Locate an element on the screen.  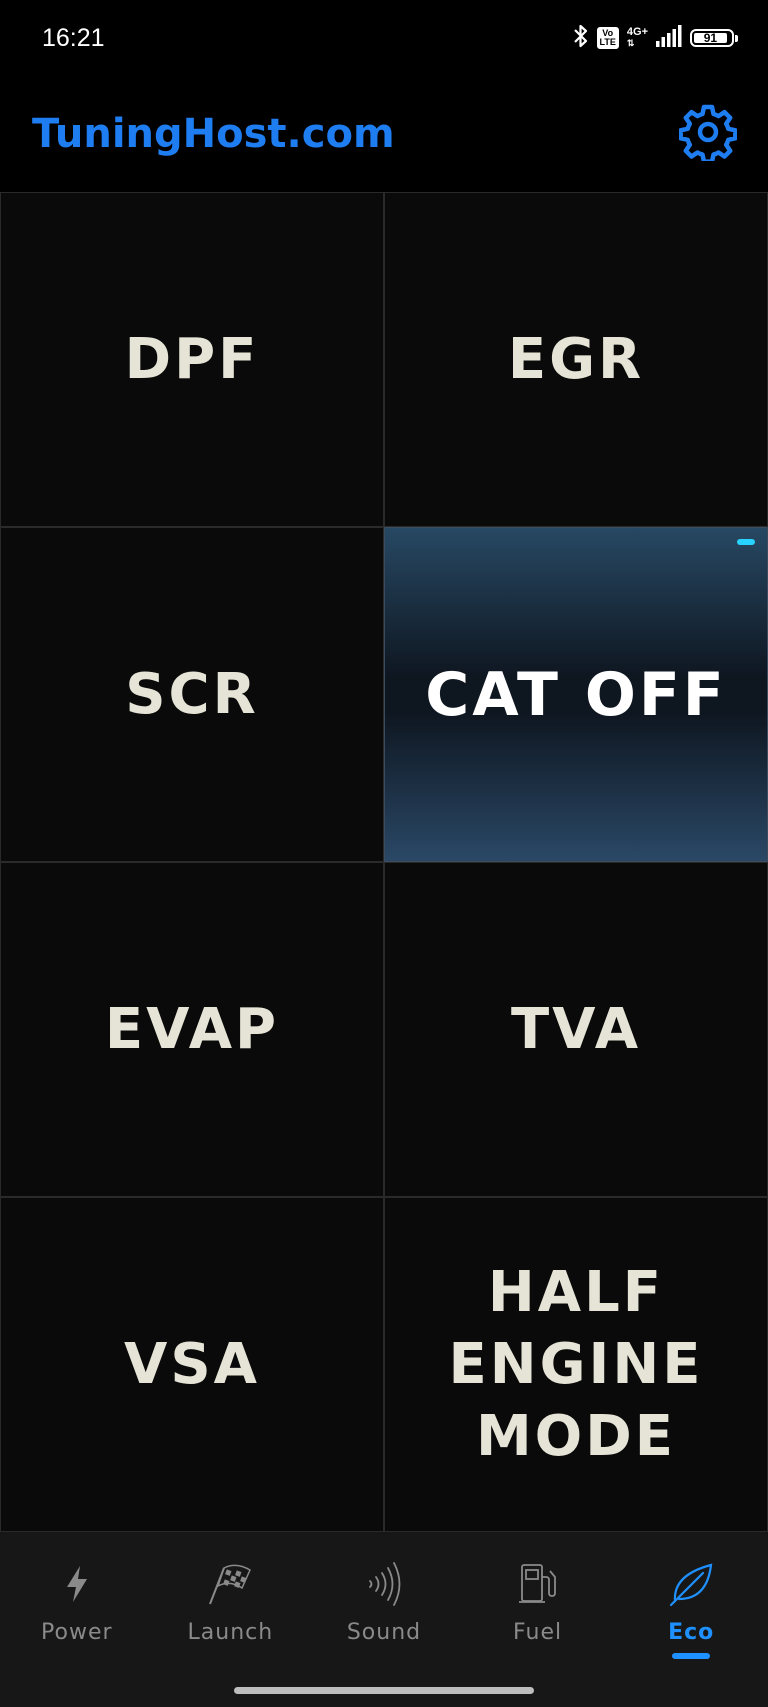
tile-cat-off: CAT OFF is located at coordinates (576, 694).